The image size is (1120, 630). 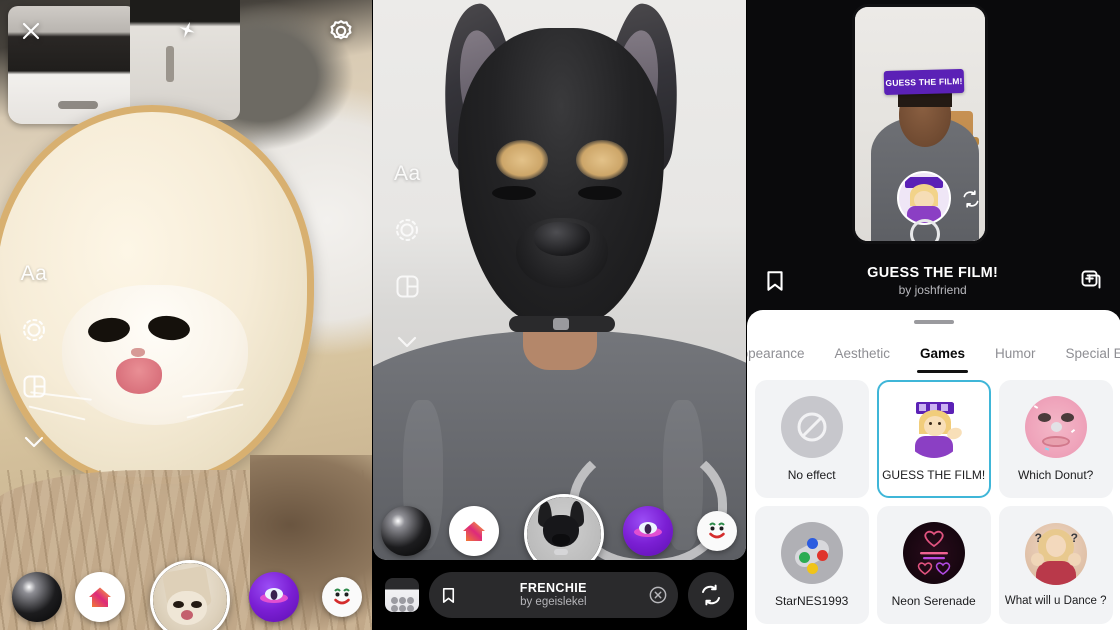 I want to click on tab-label: Aesthetic, so click(x=862, y=353).